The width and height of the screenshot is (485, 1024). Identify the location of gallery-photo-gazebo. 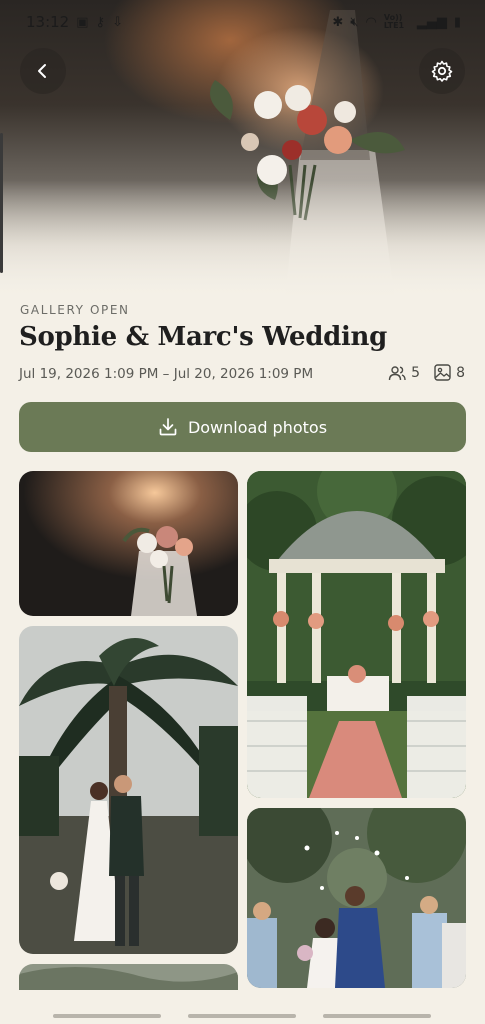
(356, 634).